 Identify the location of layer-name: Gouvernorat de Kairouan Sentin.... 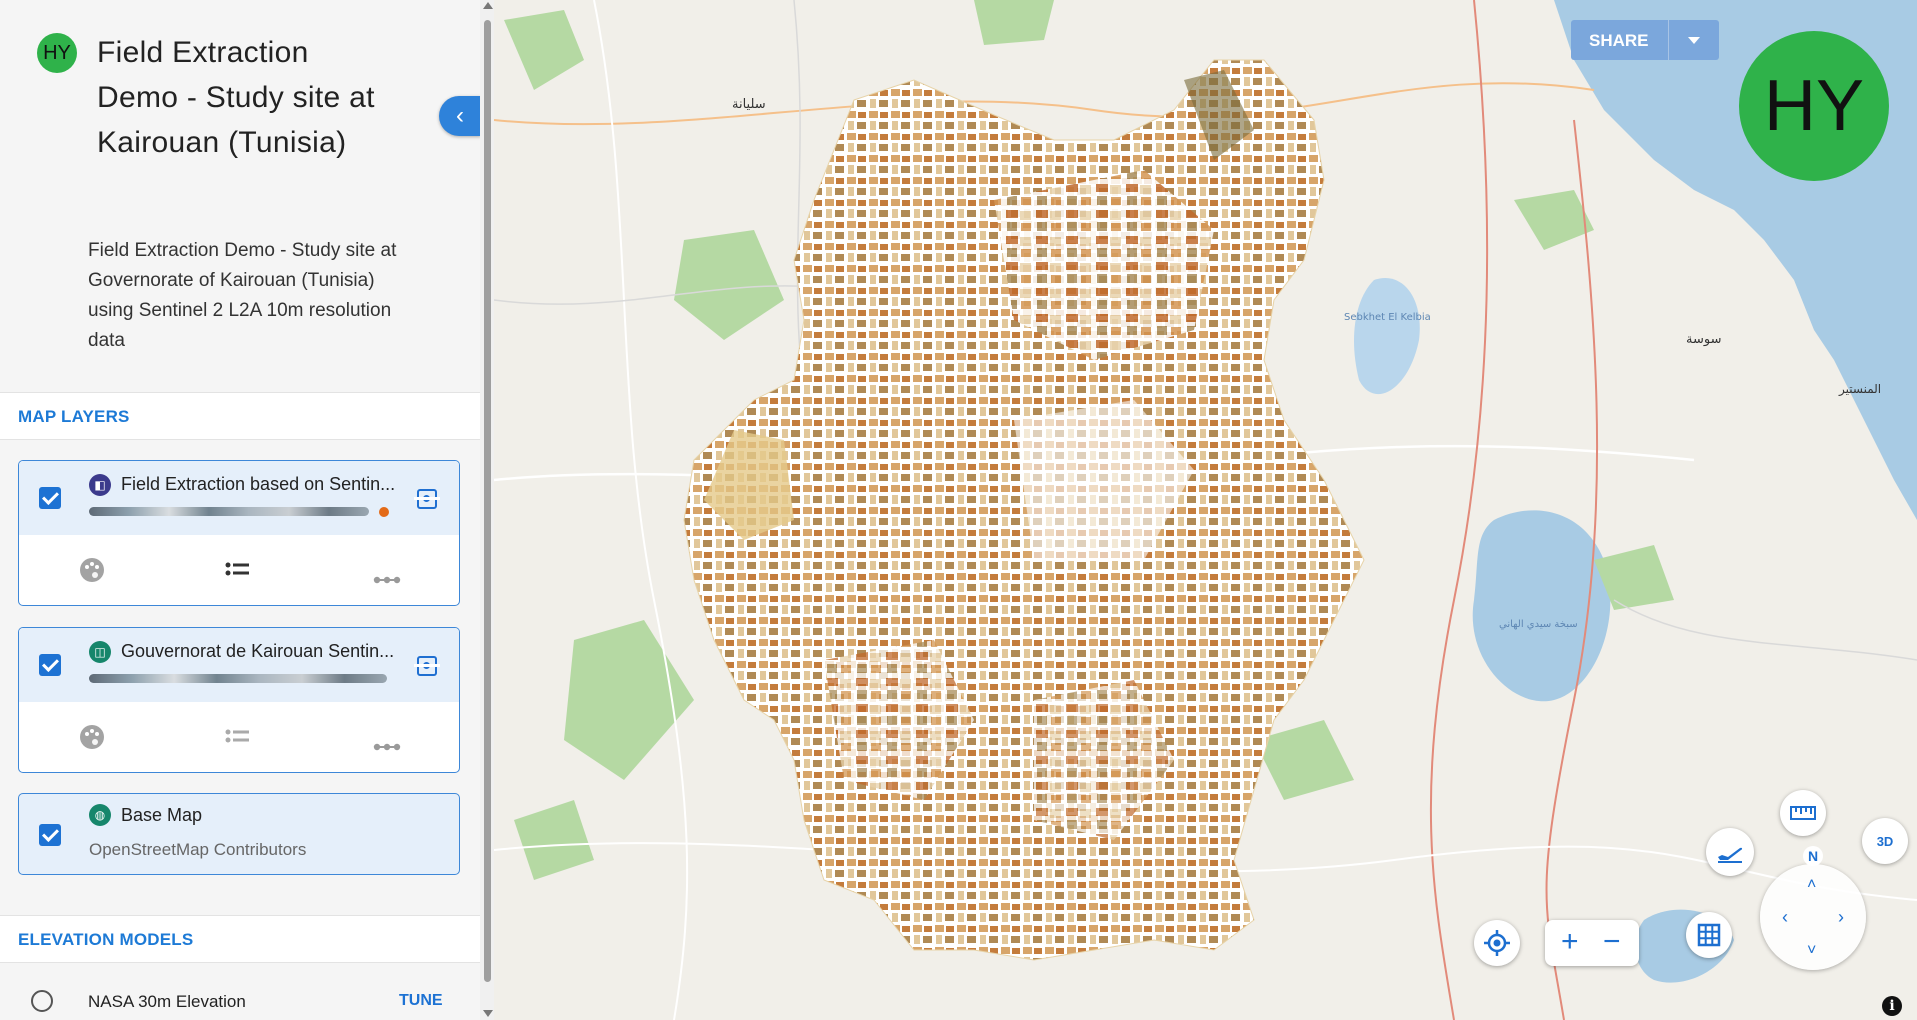
(258, 651).